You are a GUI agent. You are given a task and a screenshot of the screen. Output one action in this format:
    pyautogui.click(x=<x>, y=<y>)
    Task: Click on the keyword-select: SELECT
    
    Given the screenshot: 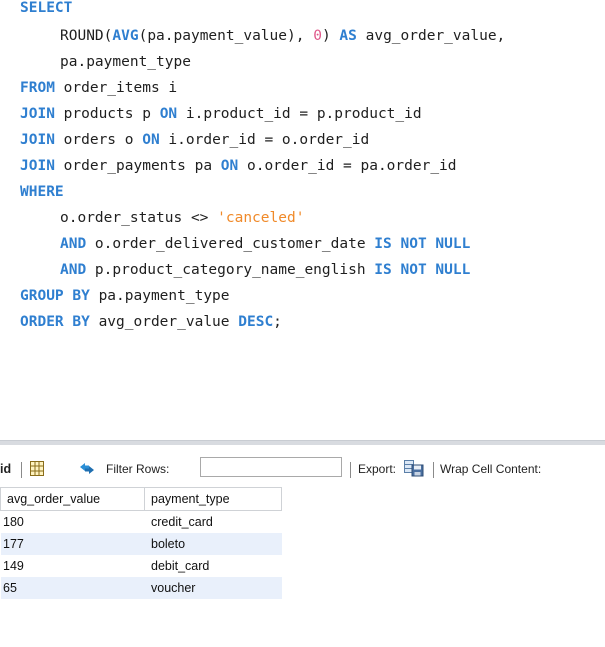 What is the action you would take?
    pyautogui.click(x=46, y=8)
    